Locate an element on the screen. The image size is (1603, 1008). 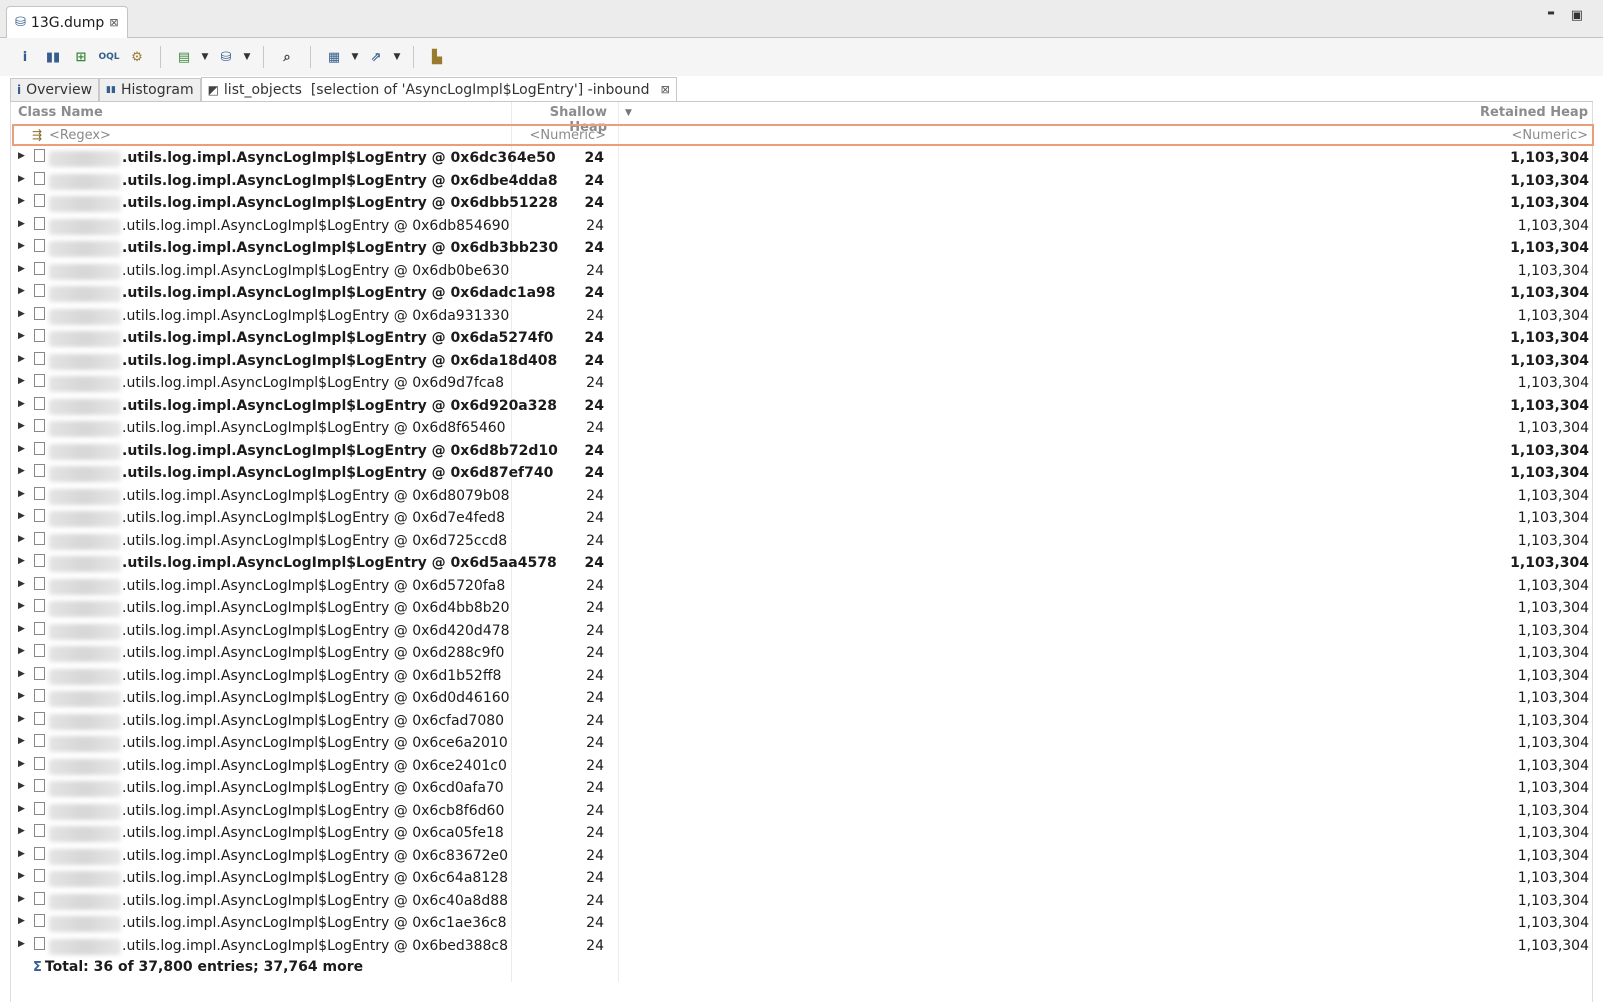
maximize-icon: ▣ is located at coordinates (1577, 15).